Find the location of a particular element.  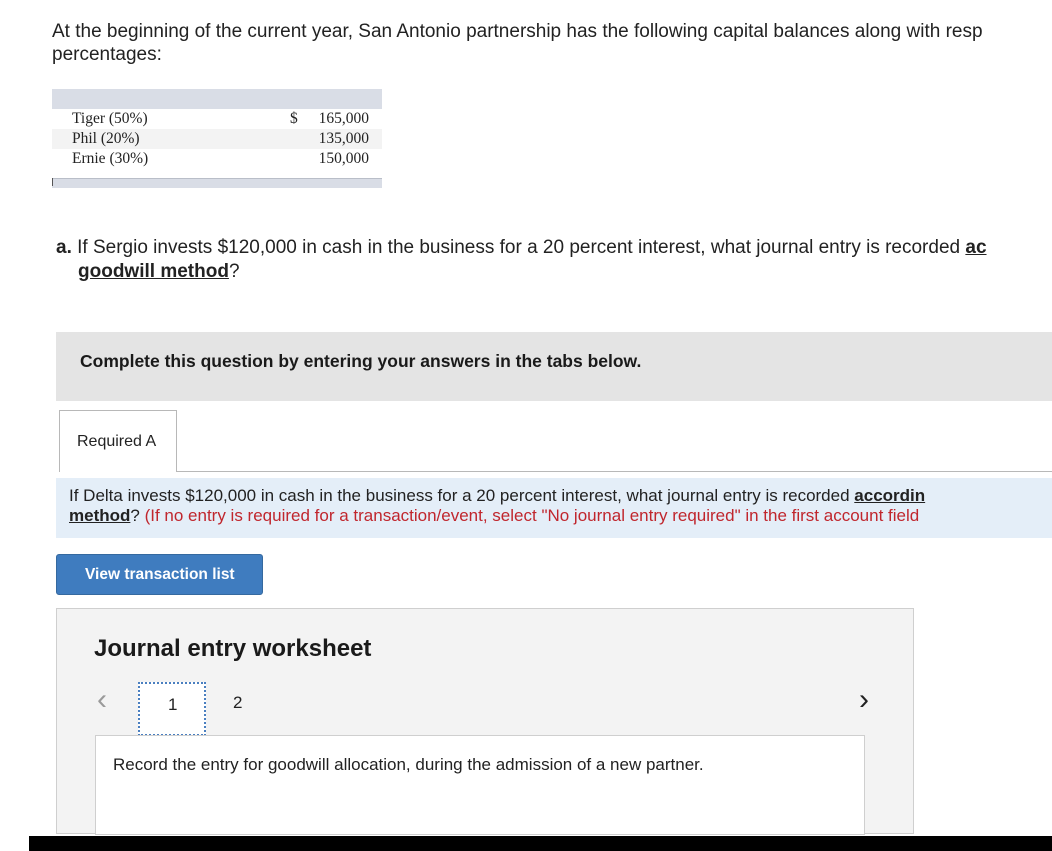

partner-name: Phil (20%) is located at coordinates (106, 138).